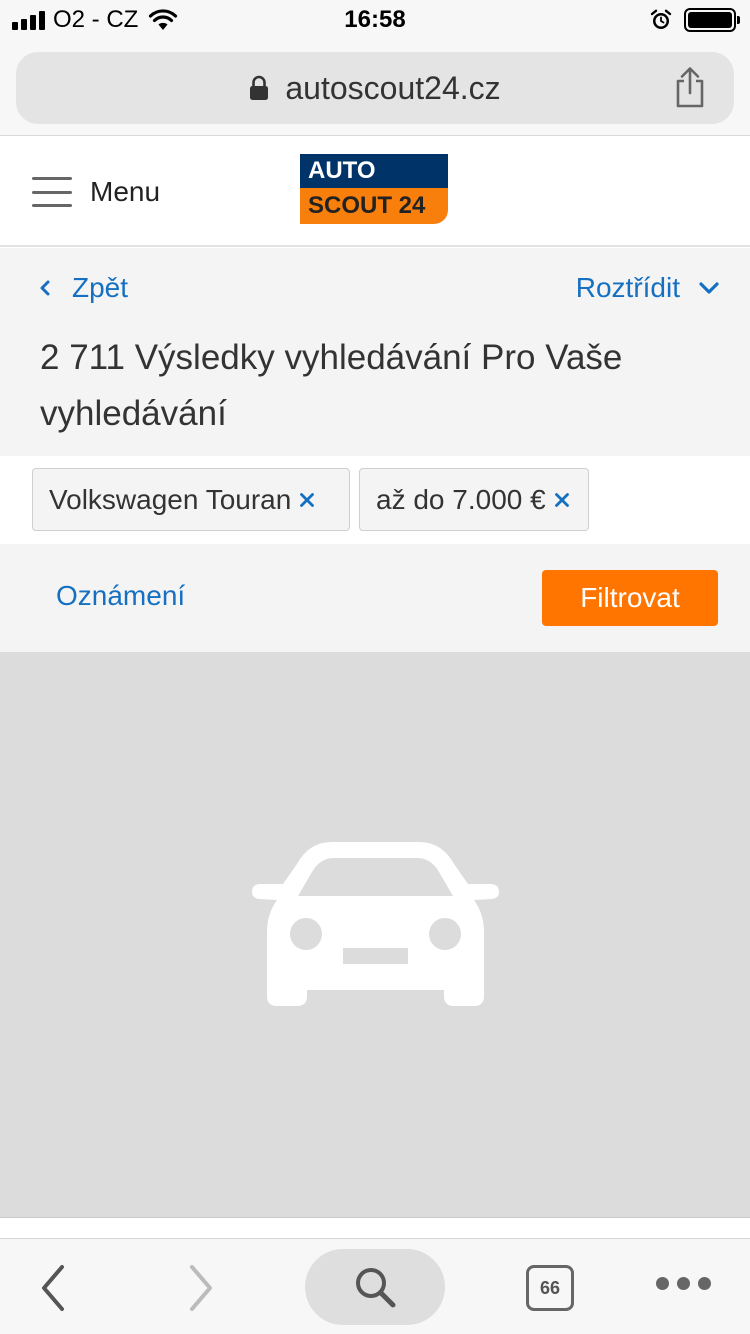 Image resolution: width=750 pixels, height=1334 pixels. Describe the element at coordinates (683, 1283) in the screenshot. I see `more-menu-button` at that location.